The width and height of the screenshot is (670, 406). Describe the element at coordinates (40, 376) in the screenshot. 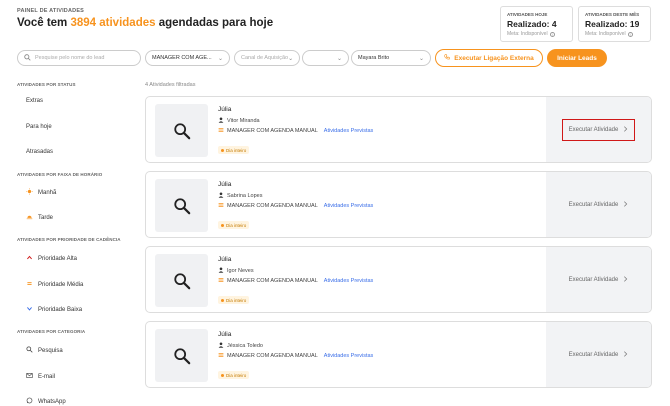

I see `sidebar-item-email: E-mail` at that location.